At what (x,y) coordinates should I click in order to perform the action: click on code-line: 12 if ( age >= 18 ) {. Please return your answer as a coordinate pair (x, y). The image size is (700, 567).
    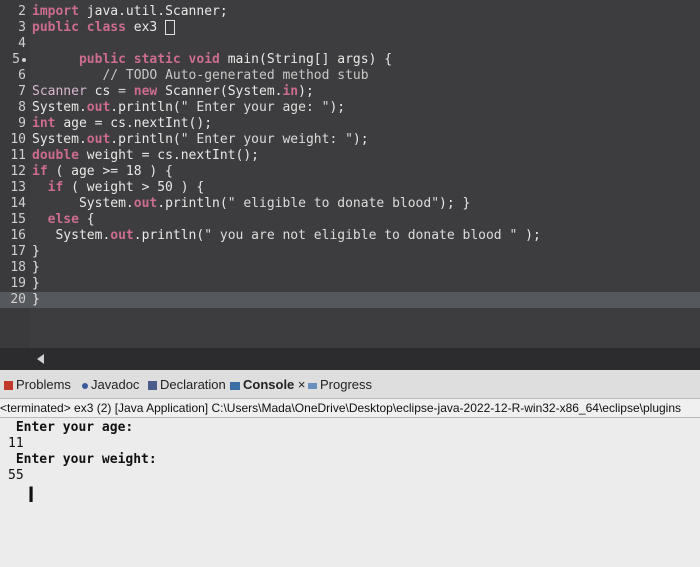
    Looking at the image, I should click on (350, 172).